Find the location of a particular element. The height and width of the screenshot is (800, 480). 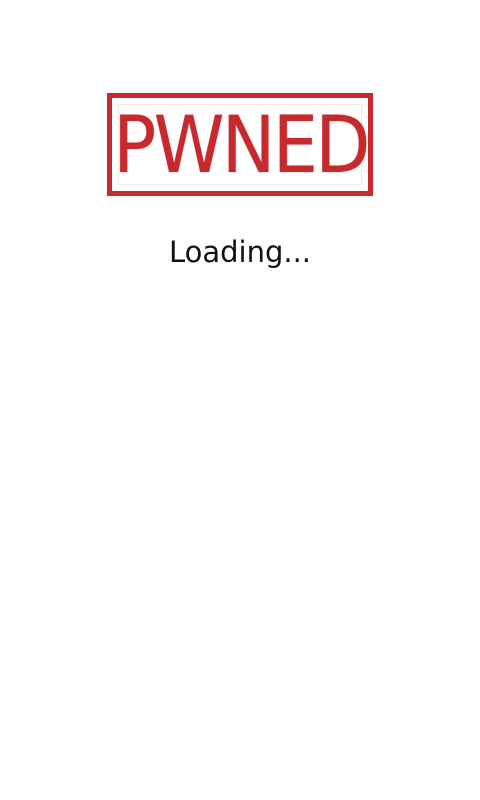

pwned-stamp-logo: PWNED is located at coordinates (240, 144).